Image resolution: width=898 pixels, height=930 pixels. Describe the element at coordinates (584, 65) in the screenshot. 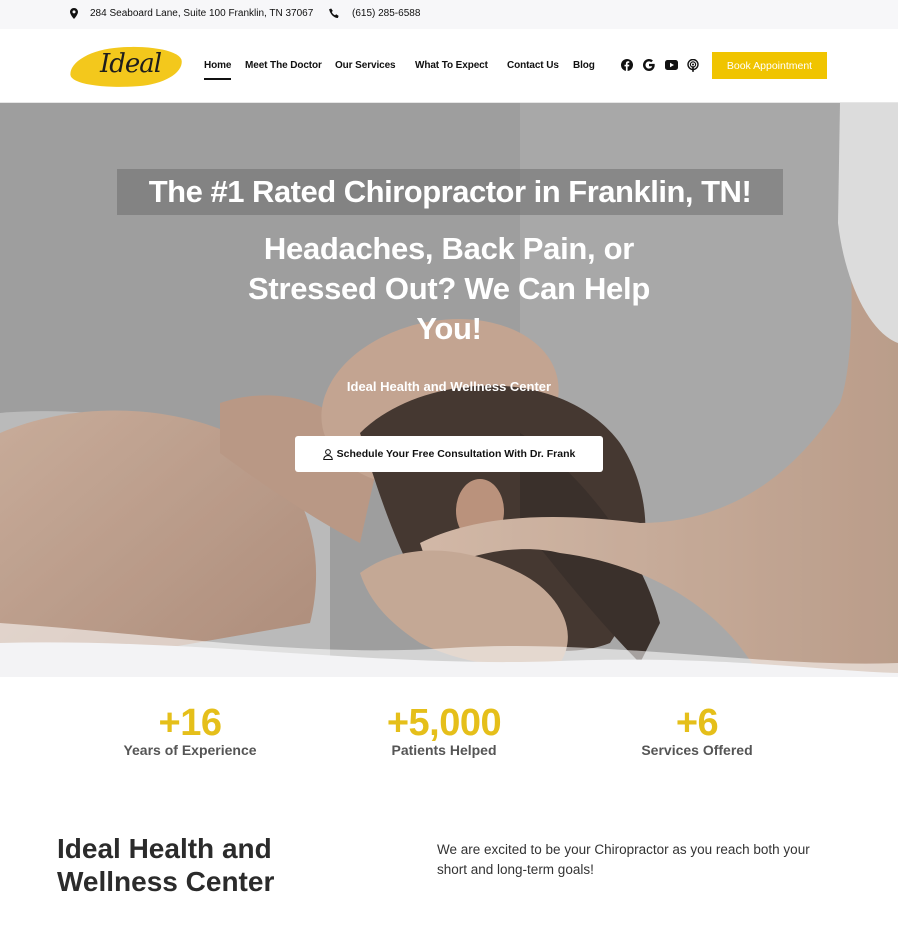

I see `nav-blog: Blog` at that location.